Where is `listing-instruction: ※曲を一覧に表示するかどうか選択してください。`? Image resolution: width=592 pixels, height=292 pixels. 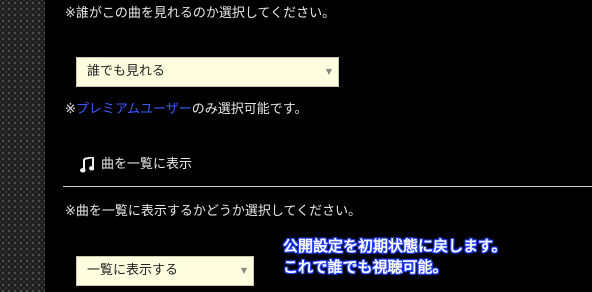 listing-instruction: ※曲を一覧に表示するかどうか選択してください。 is located at coordinates (213, 211).